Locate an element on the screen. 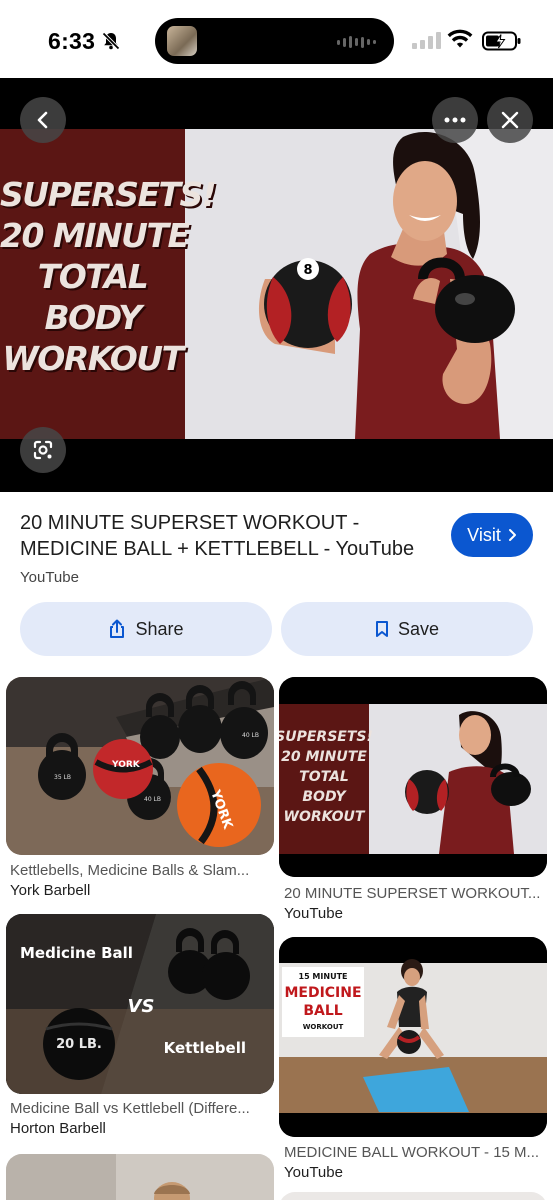 The image size is (553, 1200). svg-text: 35 LB is located at coordinates (62, 777).